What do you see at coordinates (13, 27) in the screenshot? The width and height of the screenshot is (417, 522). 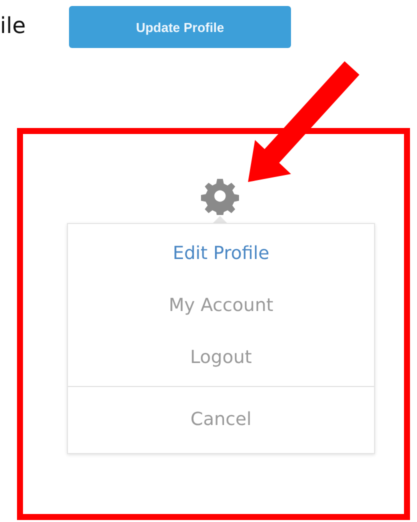 I see `profile-label: ile` at bounding box center [13, 27].